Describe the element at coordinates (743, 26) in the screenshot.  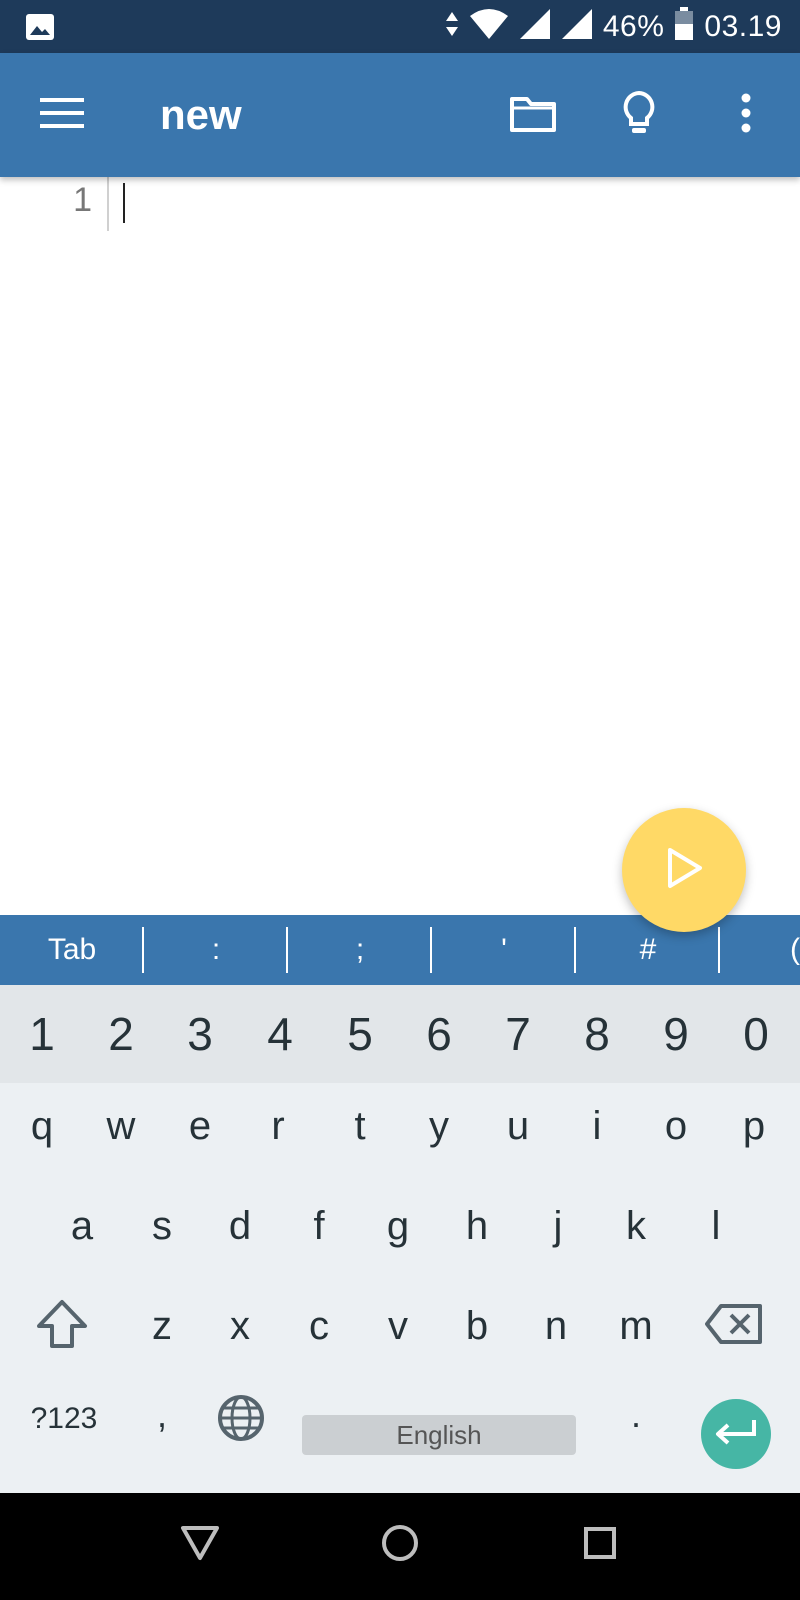
I see `clock: 03.19` at that location.